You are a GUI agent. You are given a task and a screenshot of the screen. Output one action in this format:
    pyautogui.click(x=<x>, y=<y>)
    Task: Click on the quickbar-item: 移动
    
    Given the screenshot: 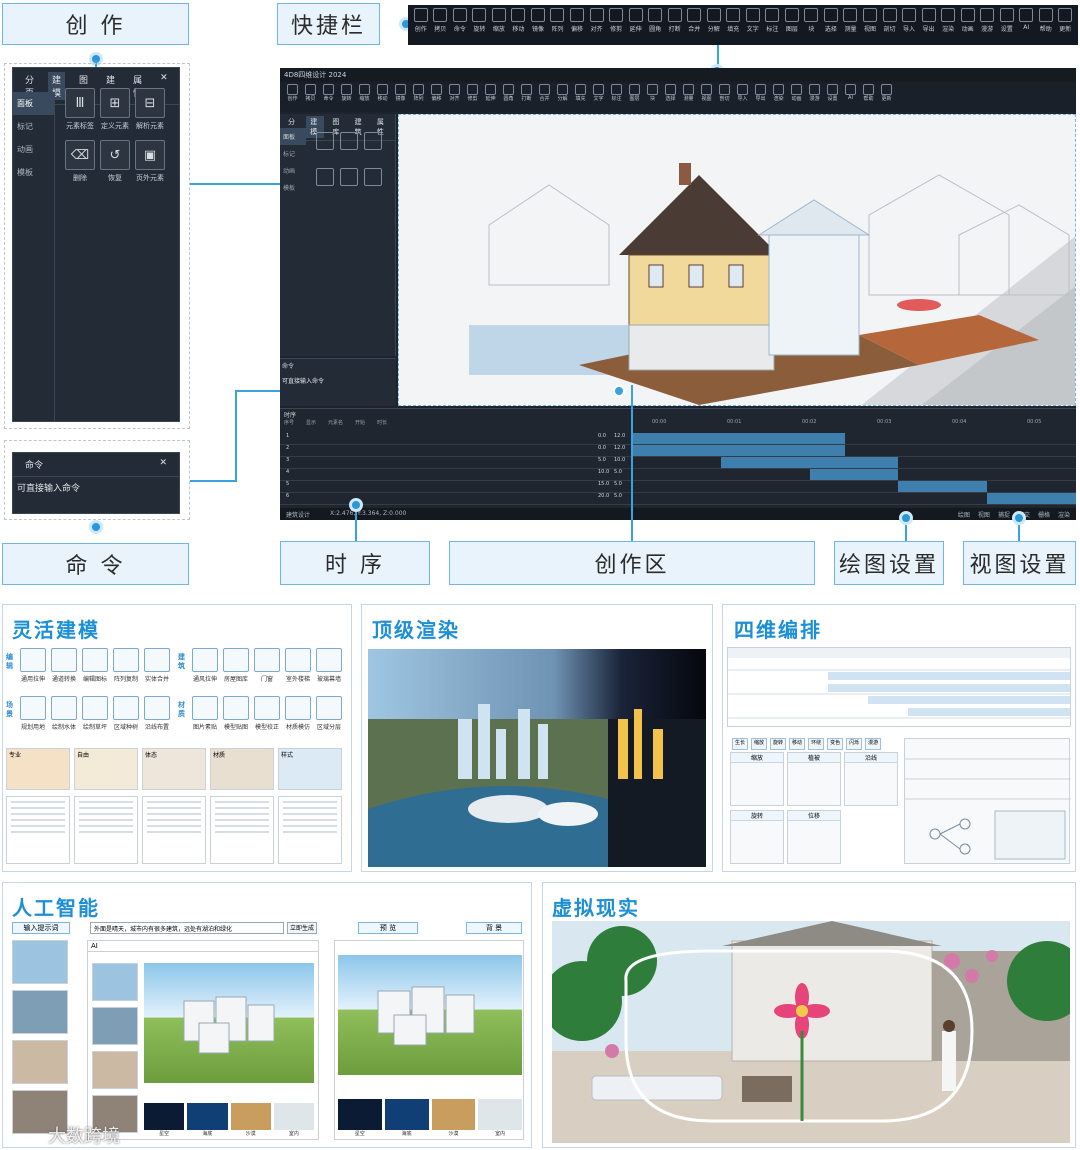 What is the action you would take?
    pyautogui.click(x=519, y=25)
    